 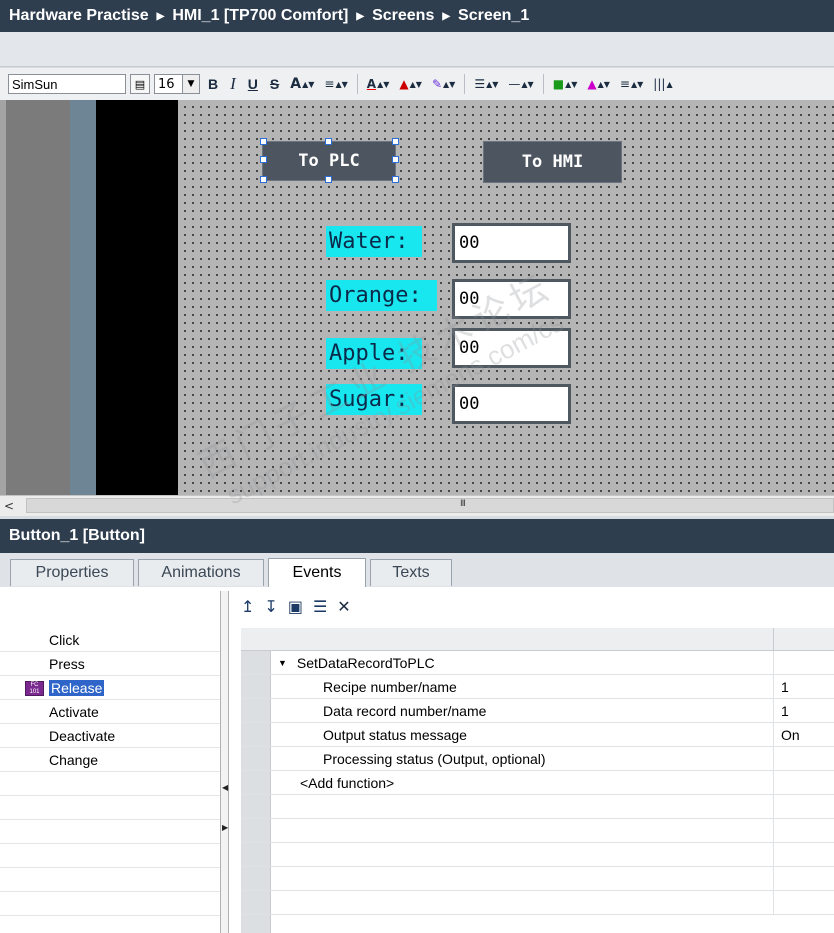 I want to click on horizontal-scrollbar: < III, so click(x=417, y=505).